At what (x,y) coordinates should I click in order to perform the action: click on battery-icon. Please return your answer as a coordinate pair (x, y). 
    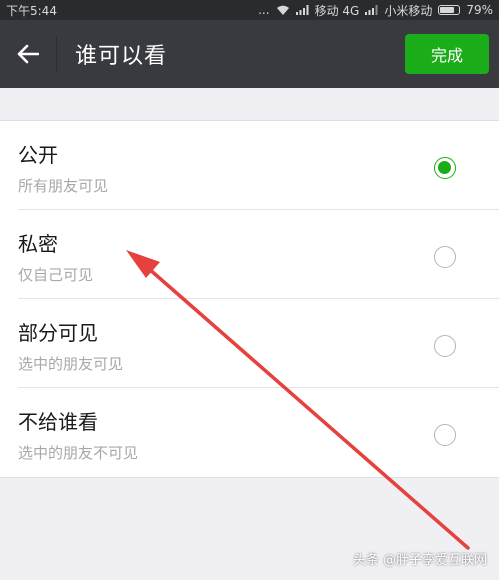
    Looking at the image, I should click on (449, 10).